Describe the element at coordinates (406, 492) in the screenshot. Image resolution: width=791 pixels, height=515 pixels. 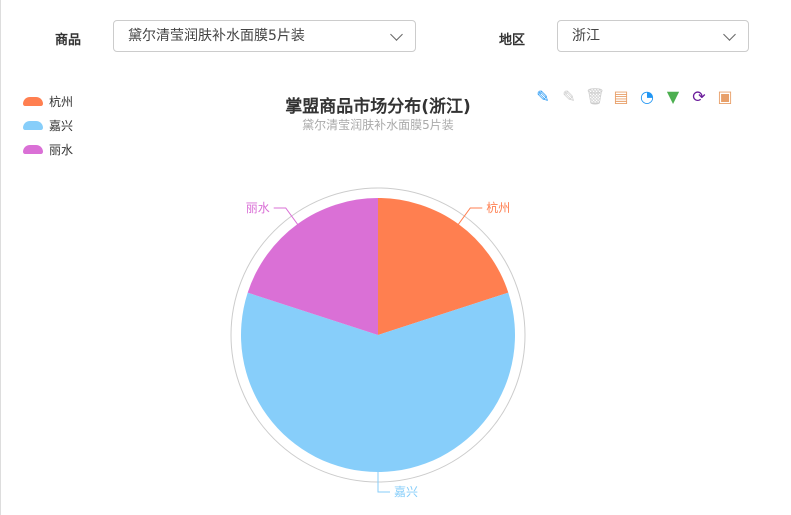
I see `slice-label: 嘉兴` at that location.